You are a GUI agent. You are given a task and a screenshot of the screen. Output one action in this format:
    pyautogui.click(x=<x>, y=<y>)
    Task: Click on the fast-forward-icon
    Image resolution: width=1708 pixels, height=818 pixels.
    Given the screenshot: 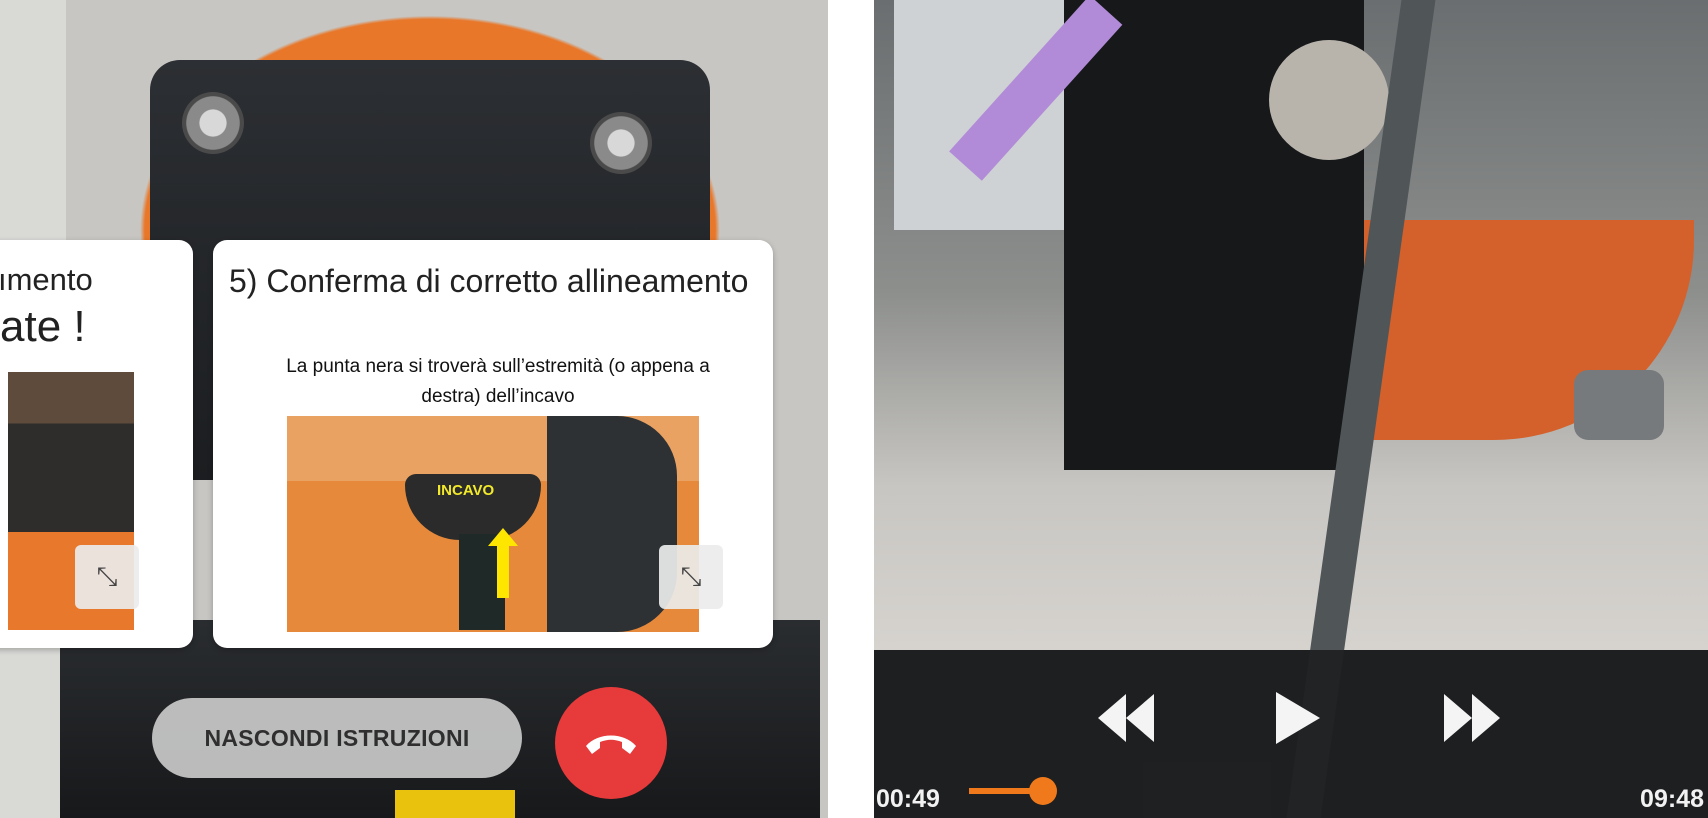 What is the action you would take?
    pyautogui.click(x=1472, y=718)
    